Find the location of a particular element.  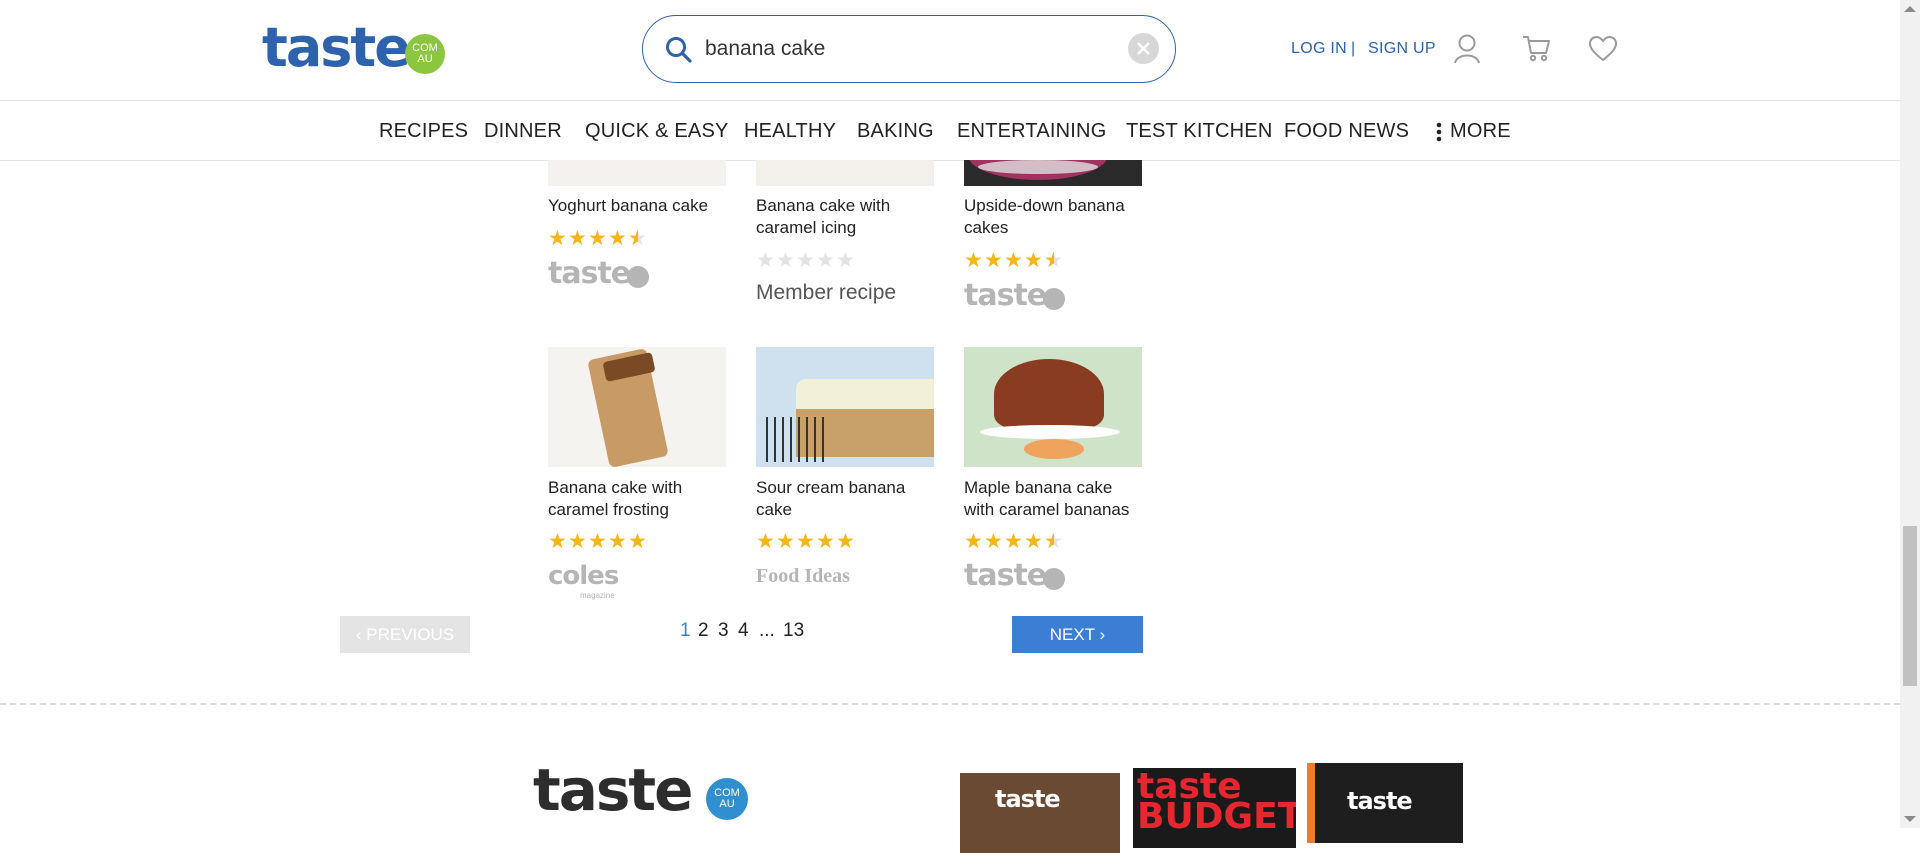

heart-icon is located at coordinates (1603, 51).